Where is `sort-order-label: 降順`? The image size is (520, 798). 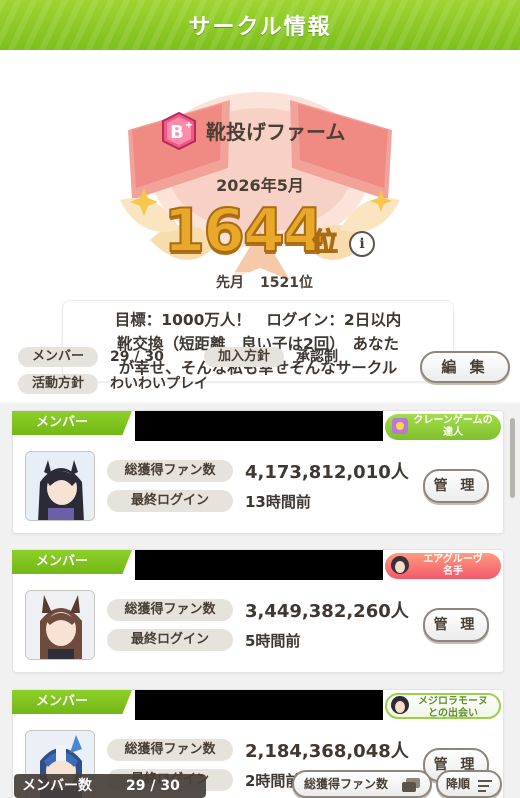 sort-order-label: 降順 is located at coordinates (458, 784).